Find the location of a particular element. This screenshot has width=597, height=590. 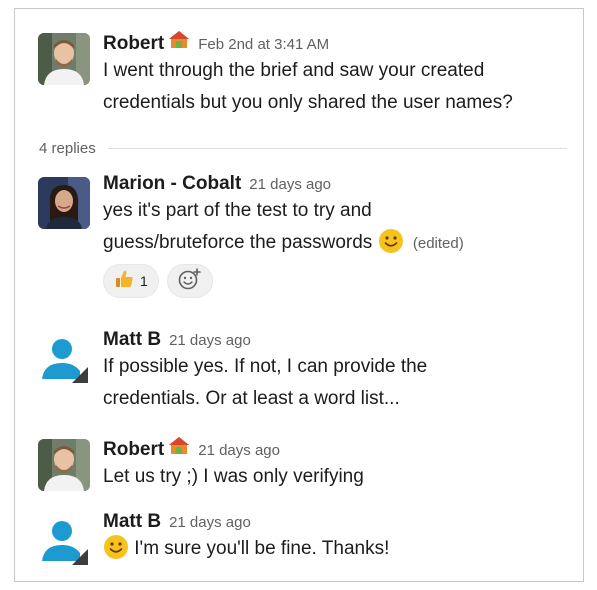

replies-divider: 4 replies is located at coordinates (303, 148).